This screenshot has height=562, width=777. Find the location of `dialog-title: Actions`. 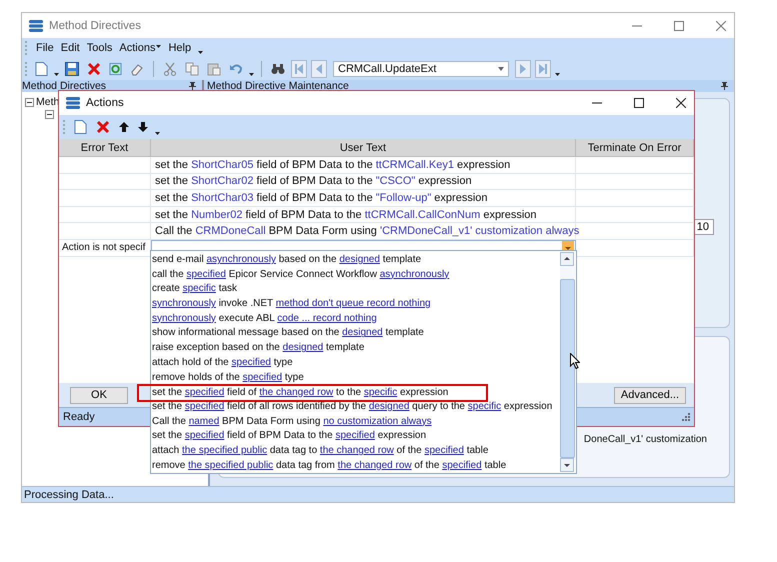

dialog-title: Actions is located at coordinates (105, 103).